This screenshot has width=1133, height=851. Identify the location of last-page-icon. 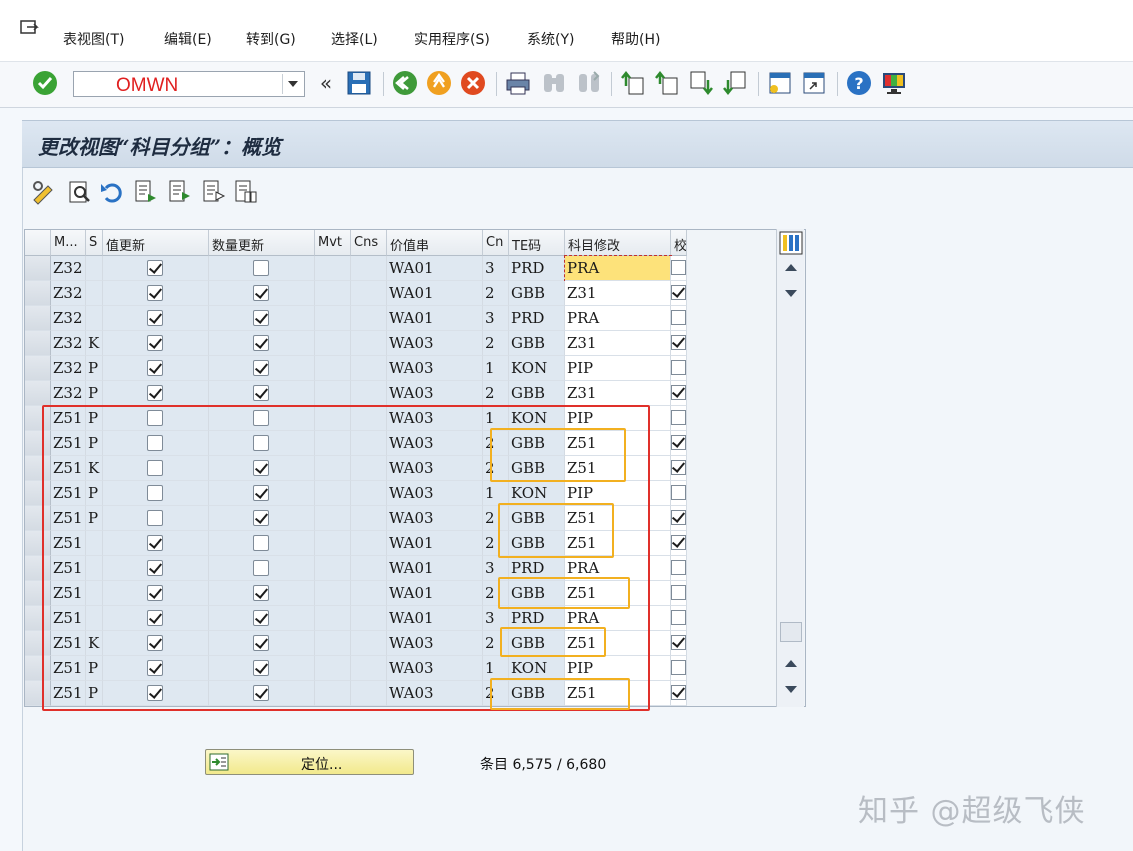
(735, 83).